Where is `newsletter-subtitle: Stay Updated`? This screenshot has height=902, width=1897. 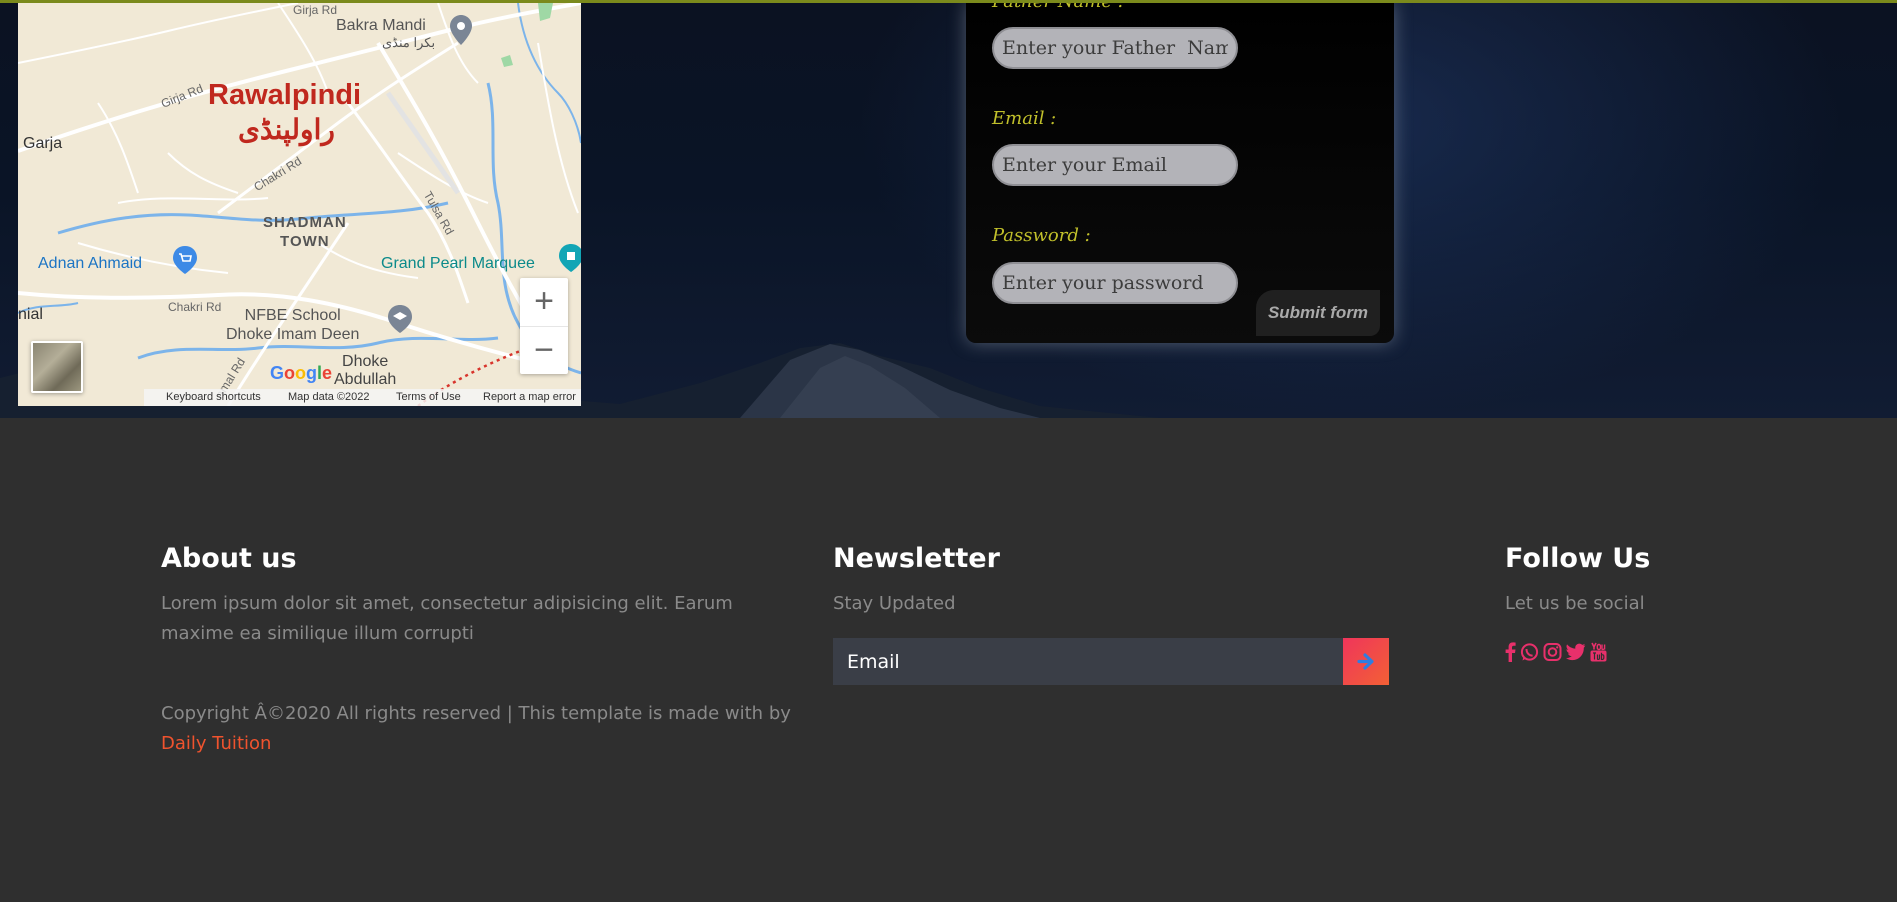
newsletter-subtitle: Stay Updated is located at coordinates (894, 603).